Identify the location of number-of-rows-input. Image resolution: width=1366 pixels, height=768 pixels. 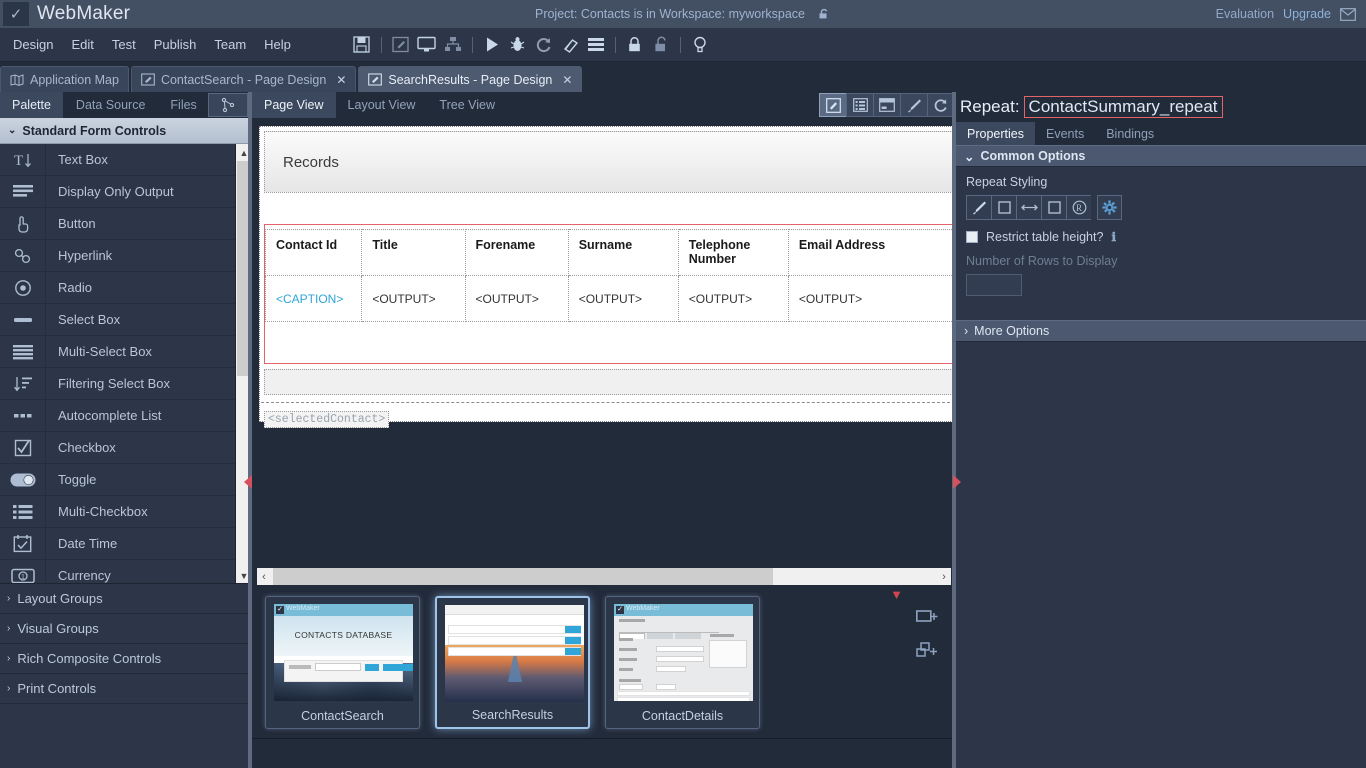
(994, 285).